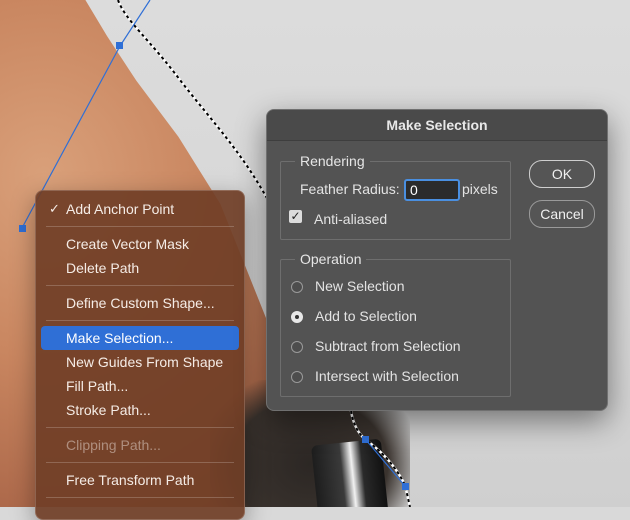 The height and width of the screenshot is (520, 630). I want to click on menu-item-label: Create Vector Mask, so click(127, 244).